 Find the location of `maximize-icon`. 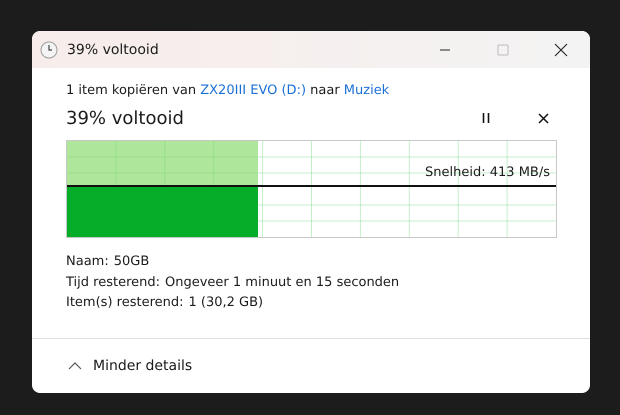

maximize-icon is located at coordinates (503, 50).